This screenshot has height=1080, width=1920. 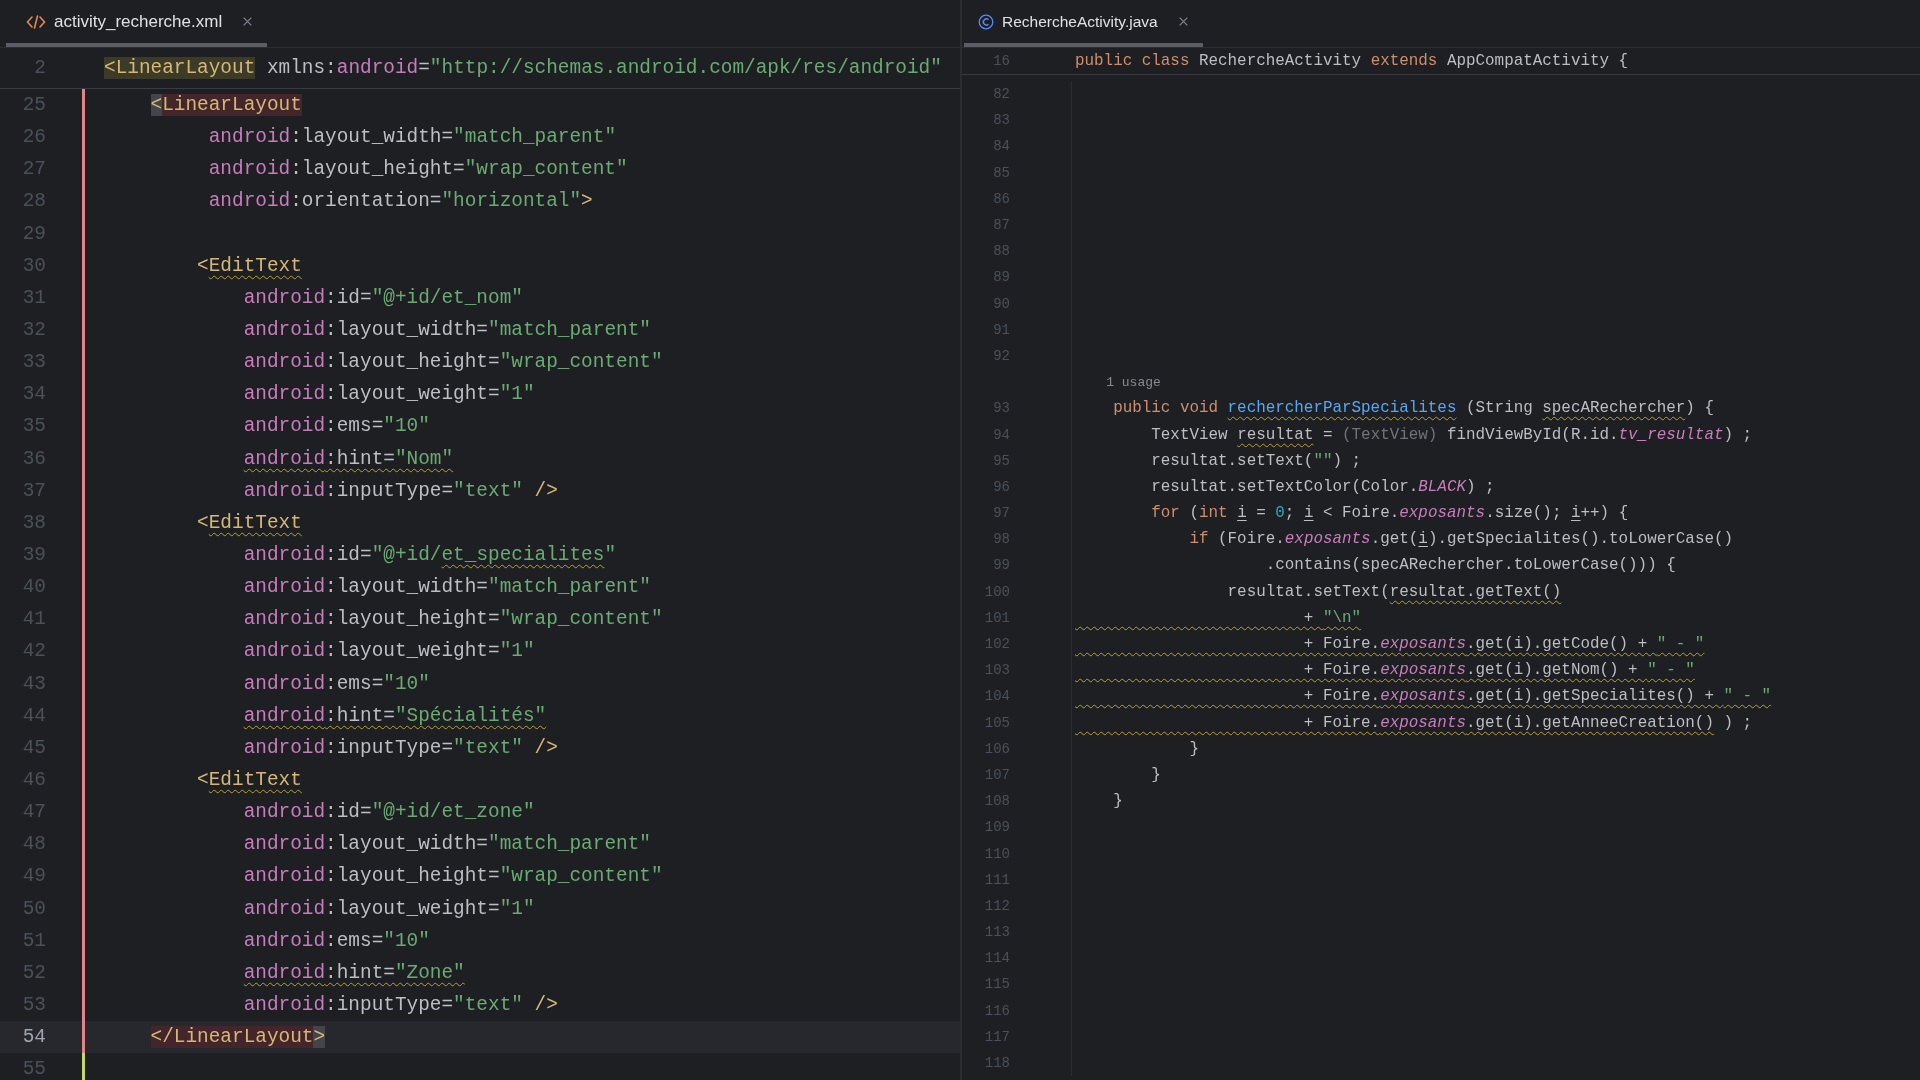 What do you see at coordinates (1451, 434) in the screenshot?
I see `code-line: TextView resultat = (TextView) findViewById(R.id.tv_resultat) ;` at bounding box center [1451, 434].